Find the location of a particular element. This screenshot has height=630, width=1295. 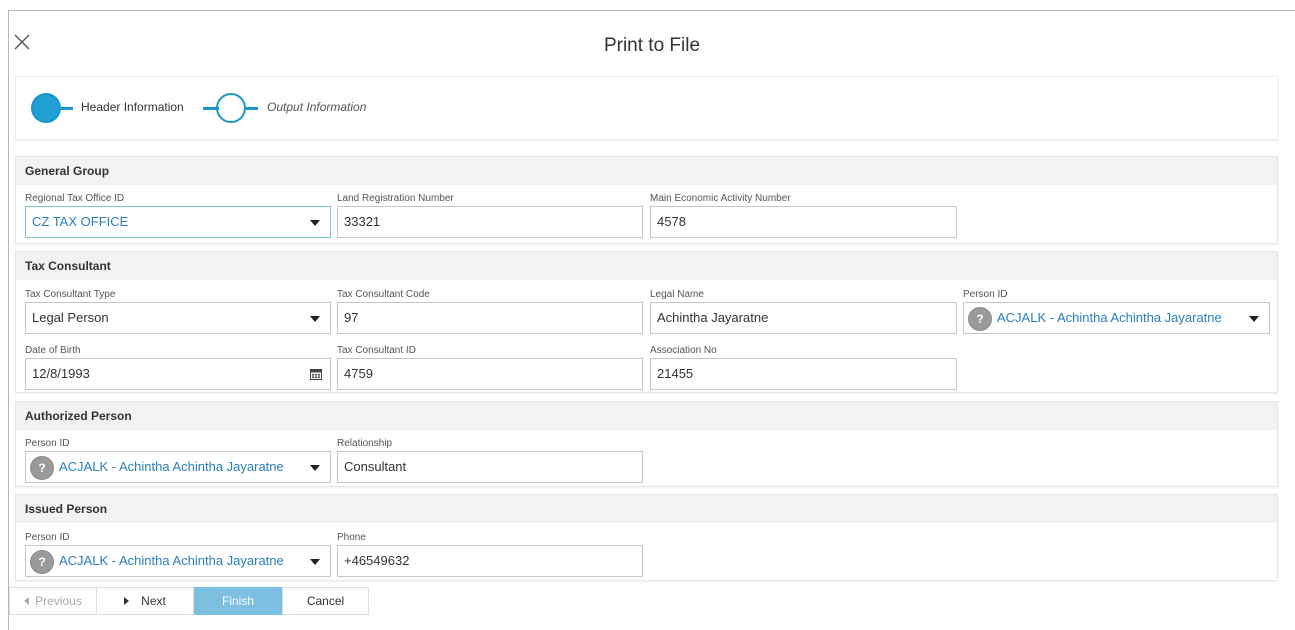

previous-label: Previous is located at coordinates (58, 601).